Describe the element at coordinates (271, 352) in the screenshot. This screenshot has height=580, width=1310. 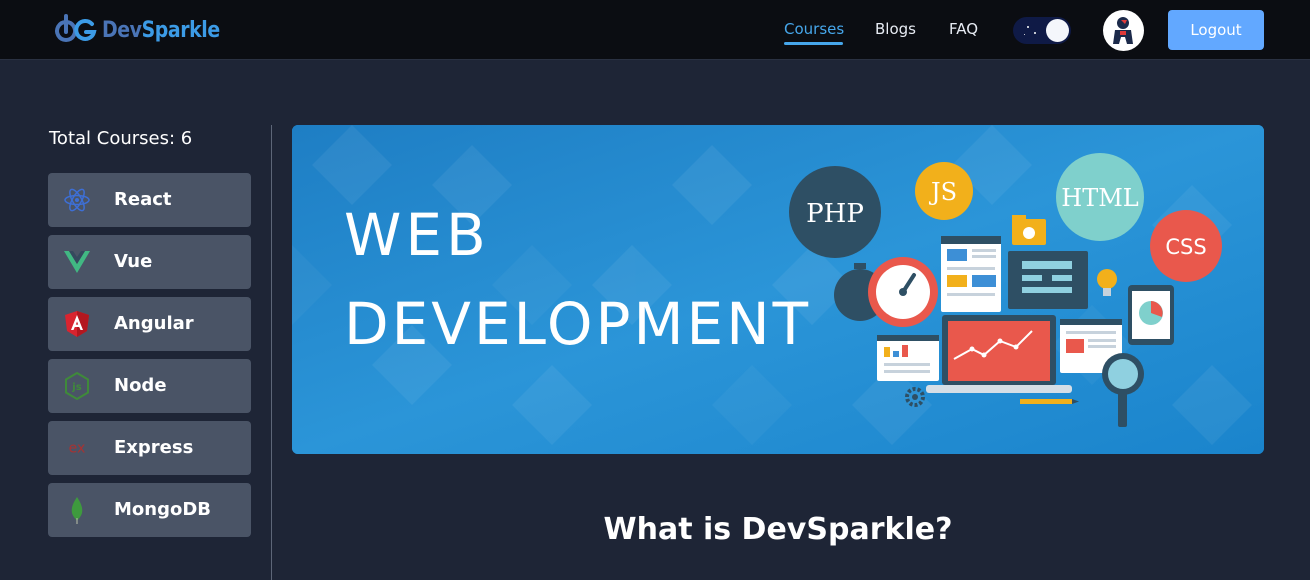
I see `sidebar-divider` at that location.